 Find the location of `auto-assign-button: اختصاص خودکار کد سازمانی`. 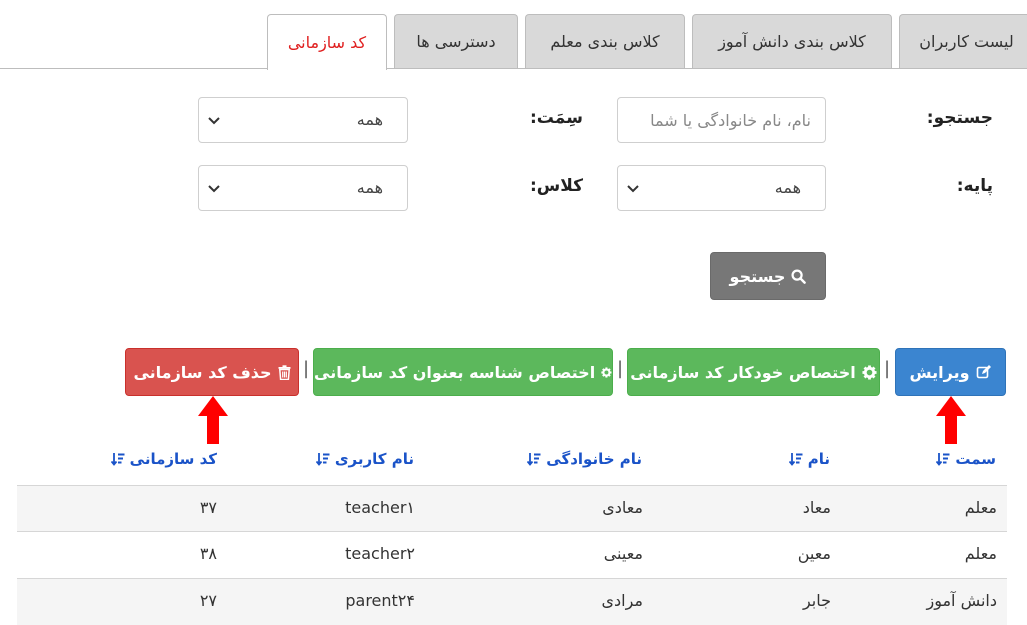

auto-assign-button: اختصاص خودکار کد سازمانی is located at coordinates (753, 372).